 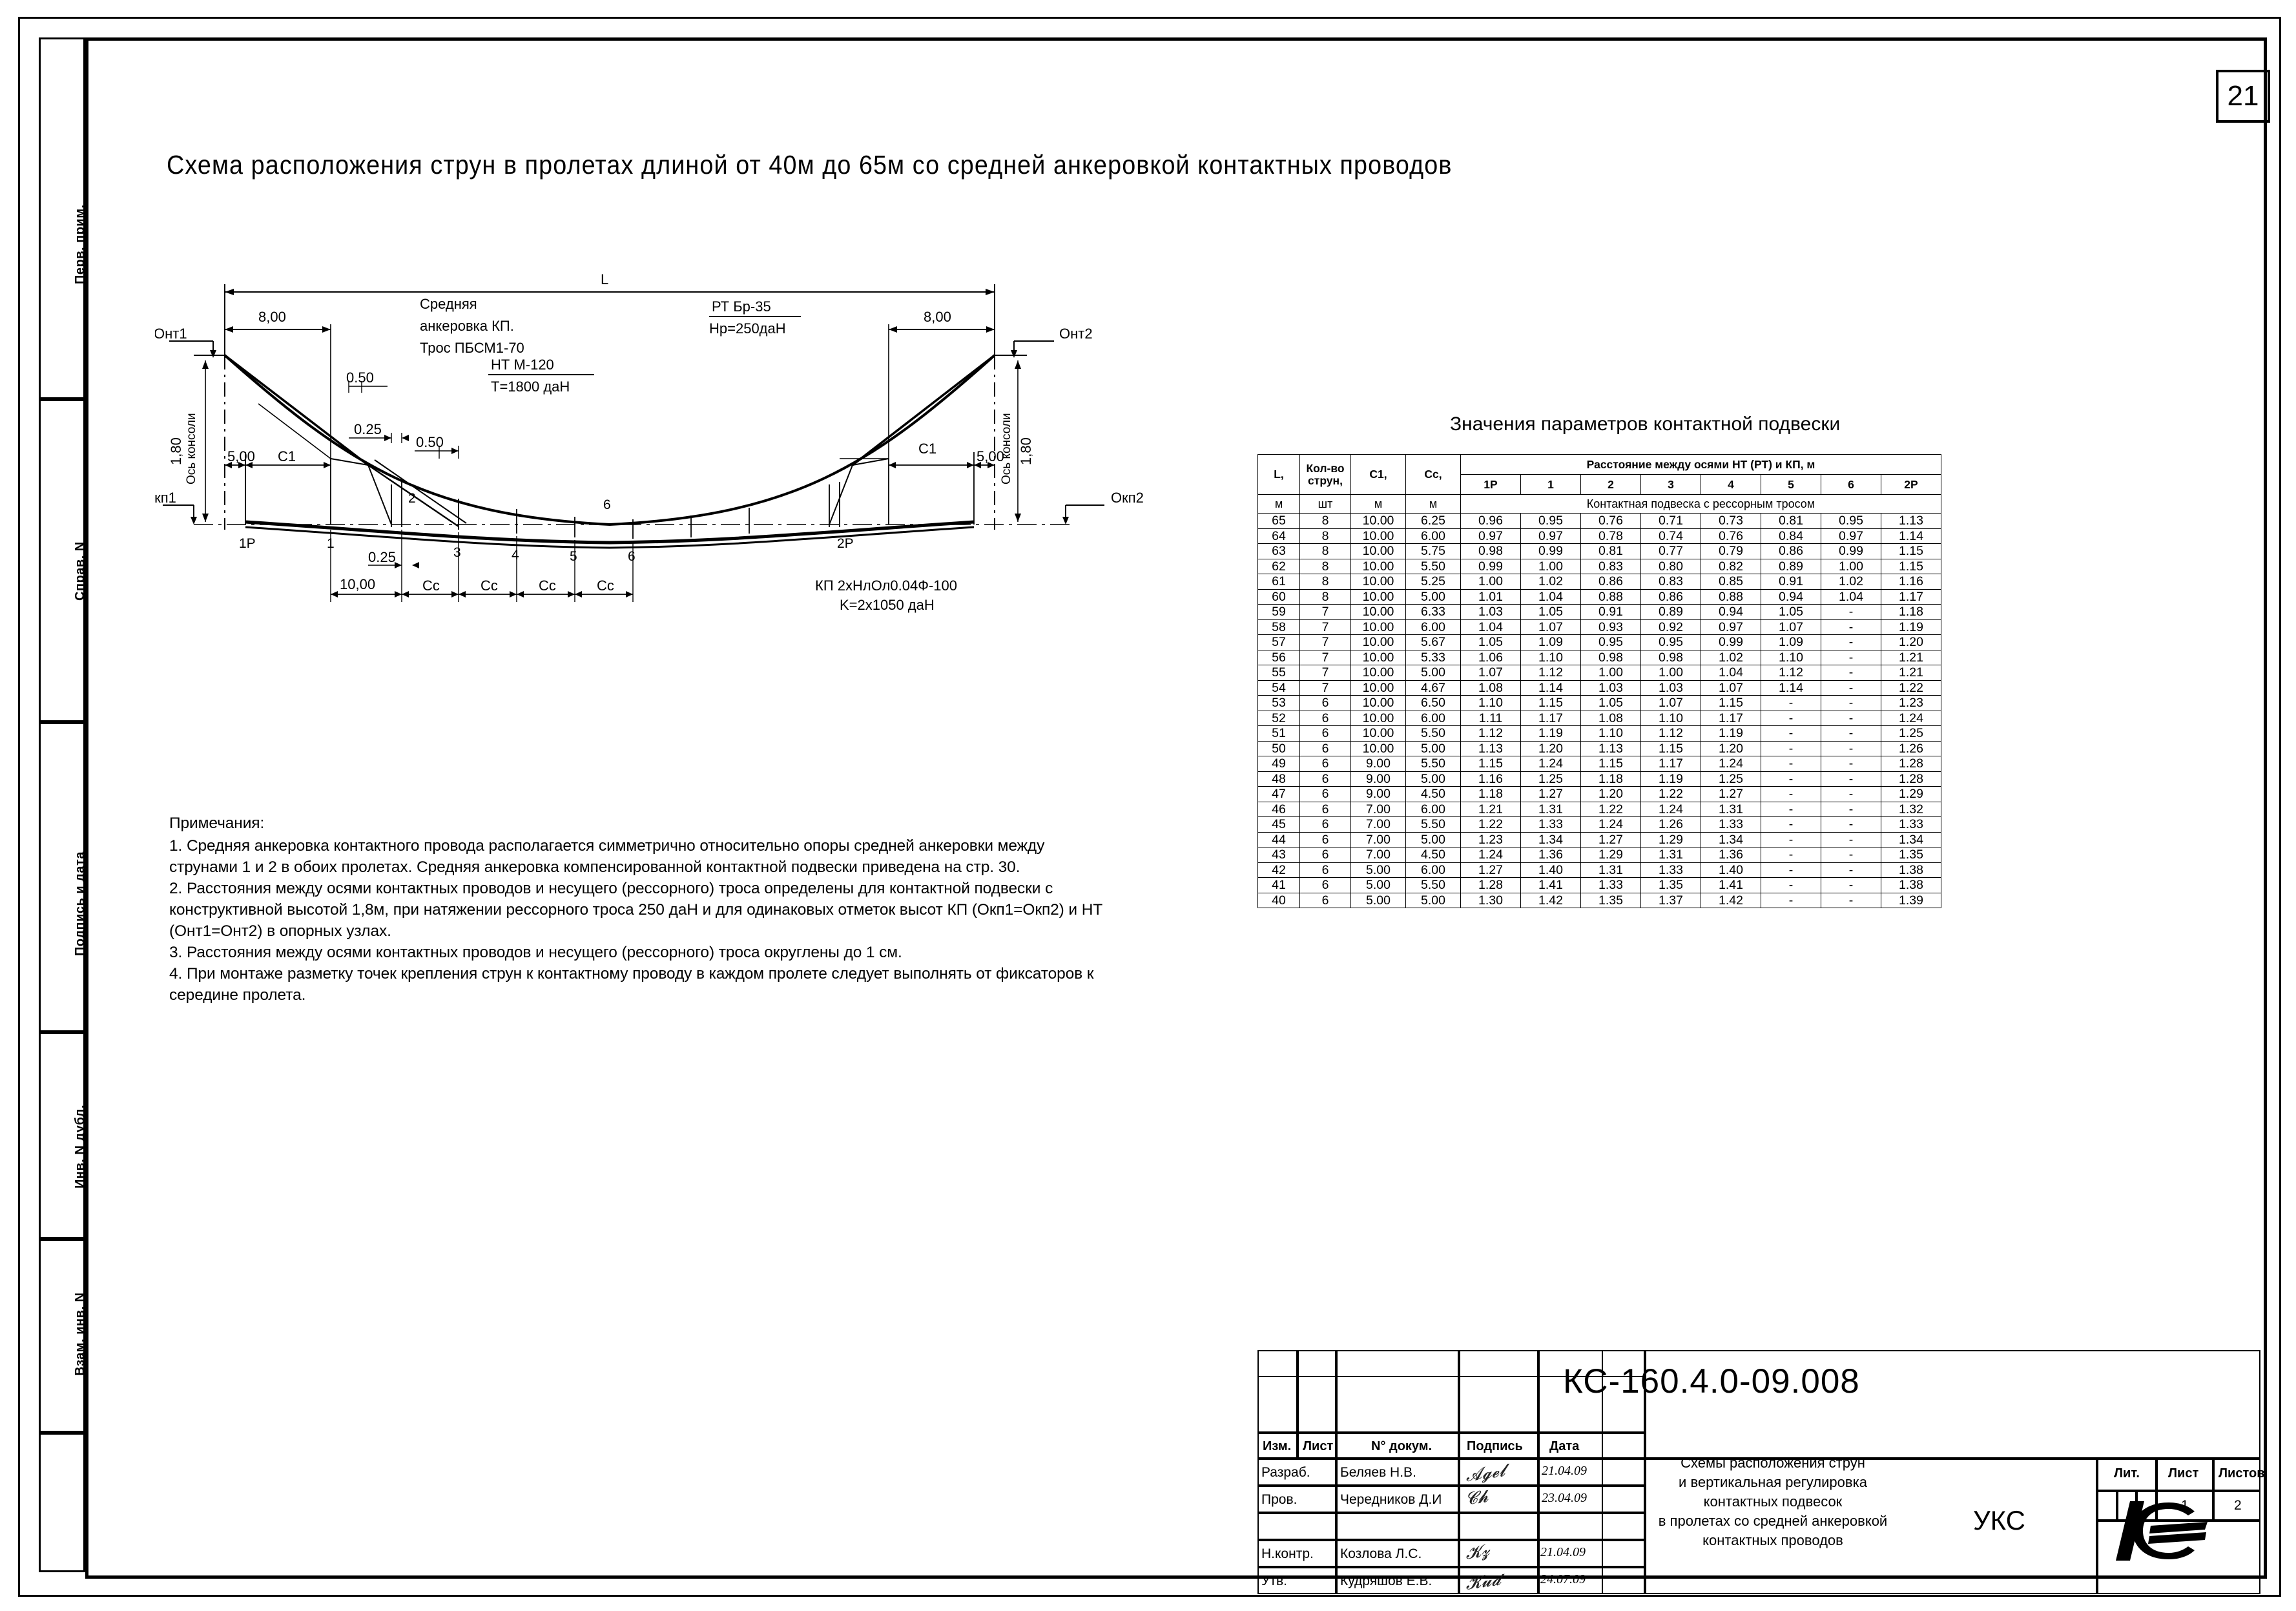 I want to click on string-top-2: 2, so click(x=412, y=499).